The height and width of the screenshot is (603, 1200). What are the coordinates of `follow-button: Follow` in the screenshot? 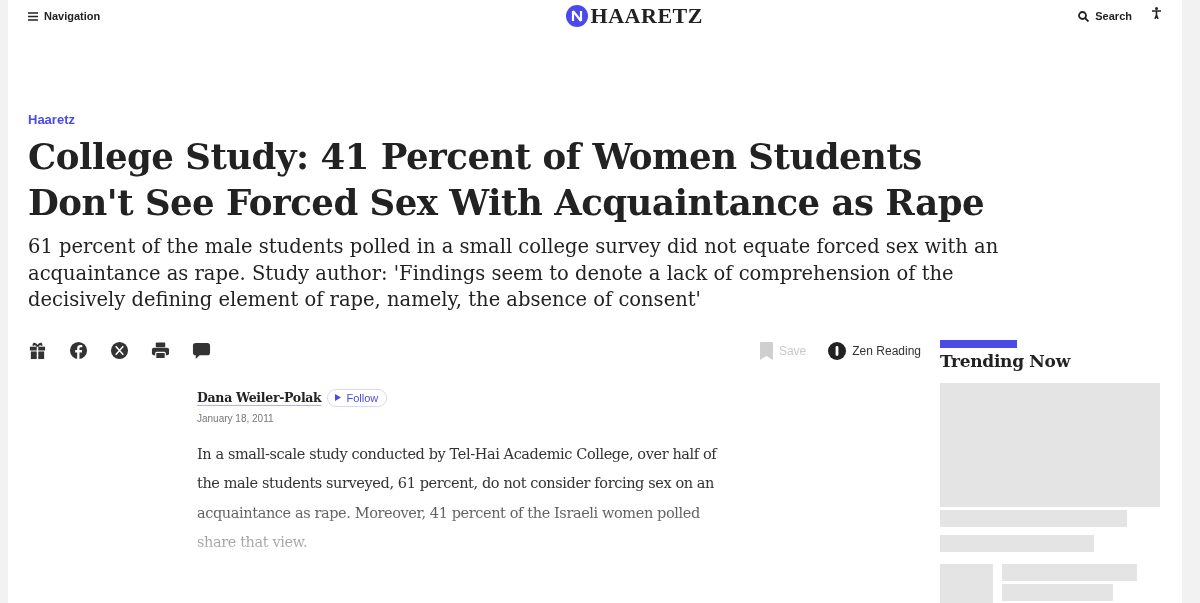 It's located at (357, 397).